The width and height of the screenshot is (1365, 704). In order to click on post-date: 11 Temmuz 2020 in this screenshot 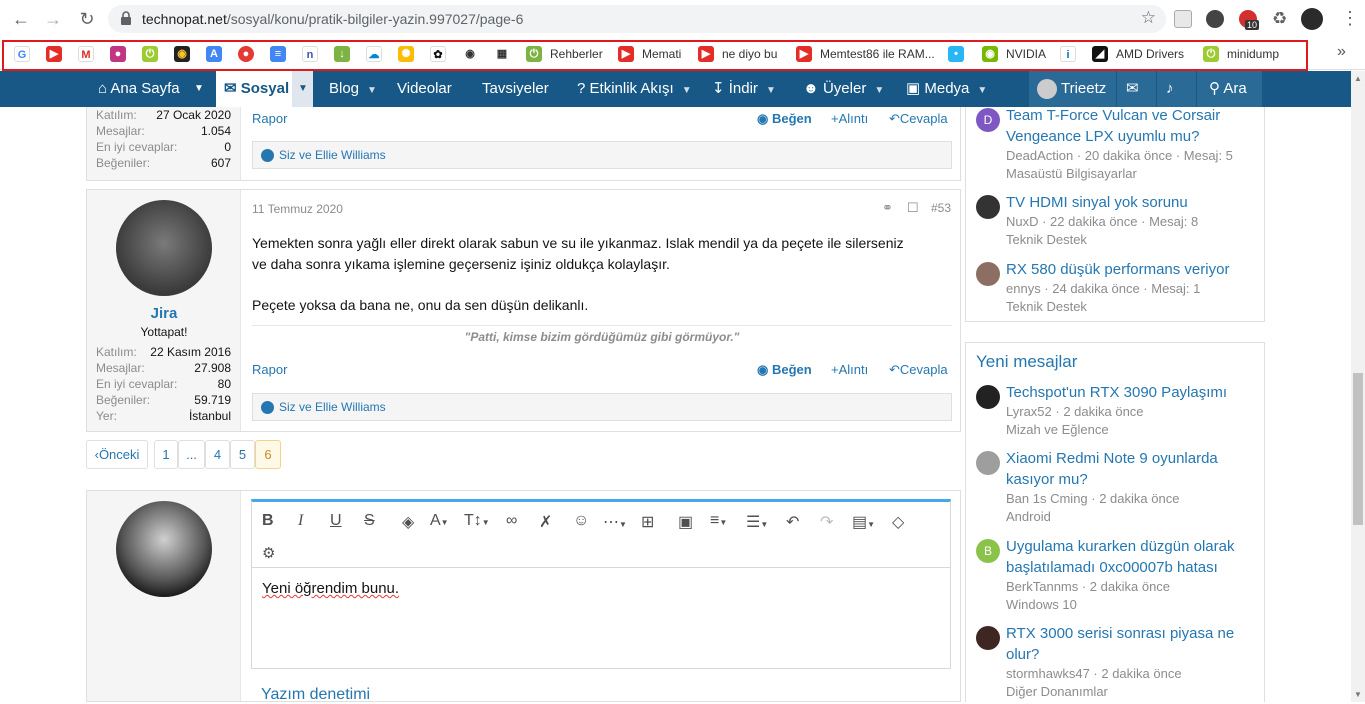, I will do `click(297, 209)`.